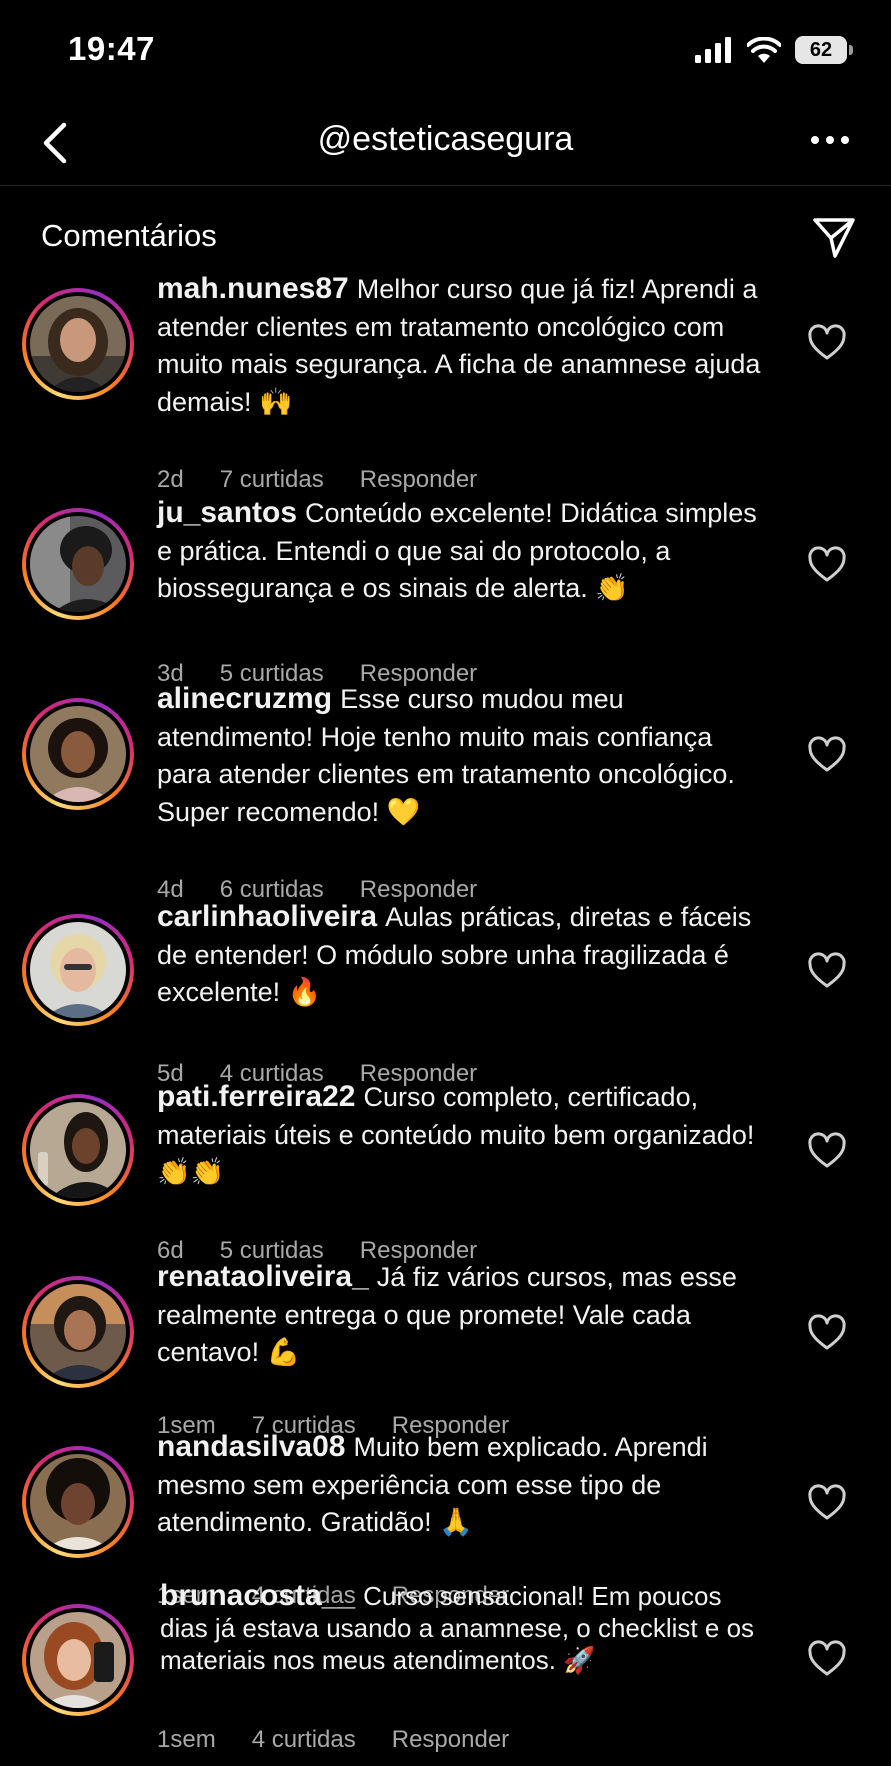 The width and height of the screenshot is (891, 1766). I want to click on comment-time: 1sem, so click(186, 1739).